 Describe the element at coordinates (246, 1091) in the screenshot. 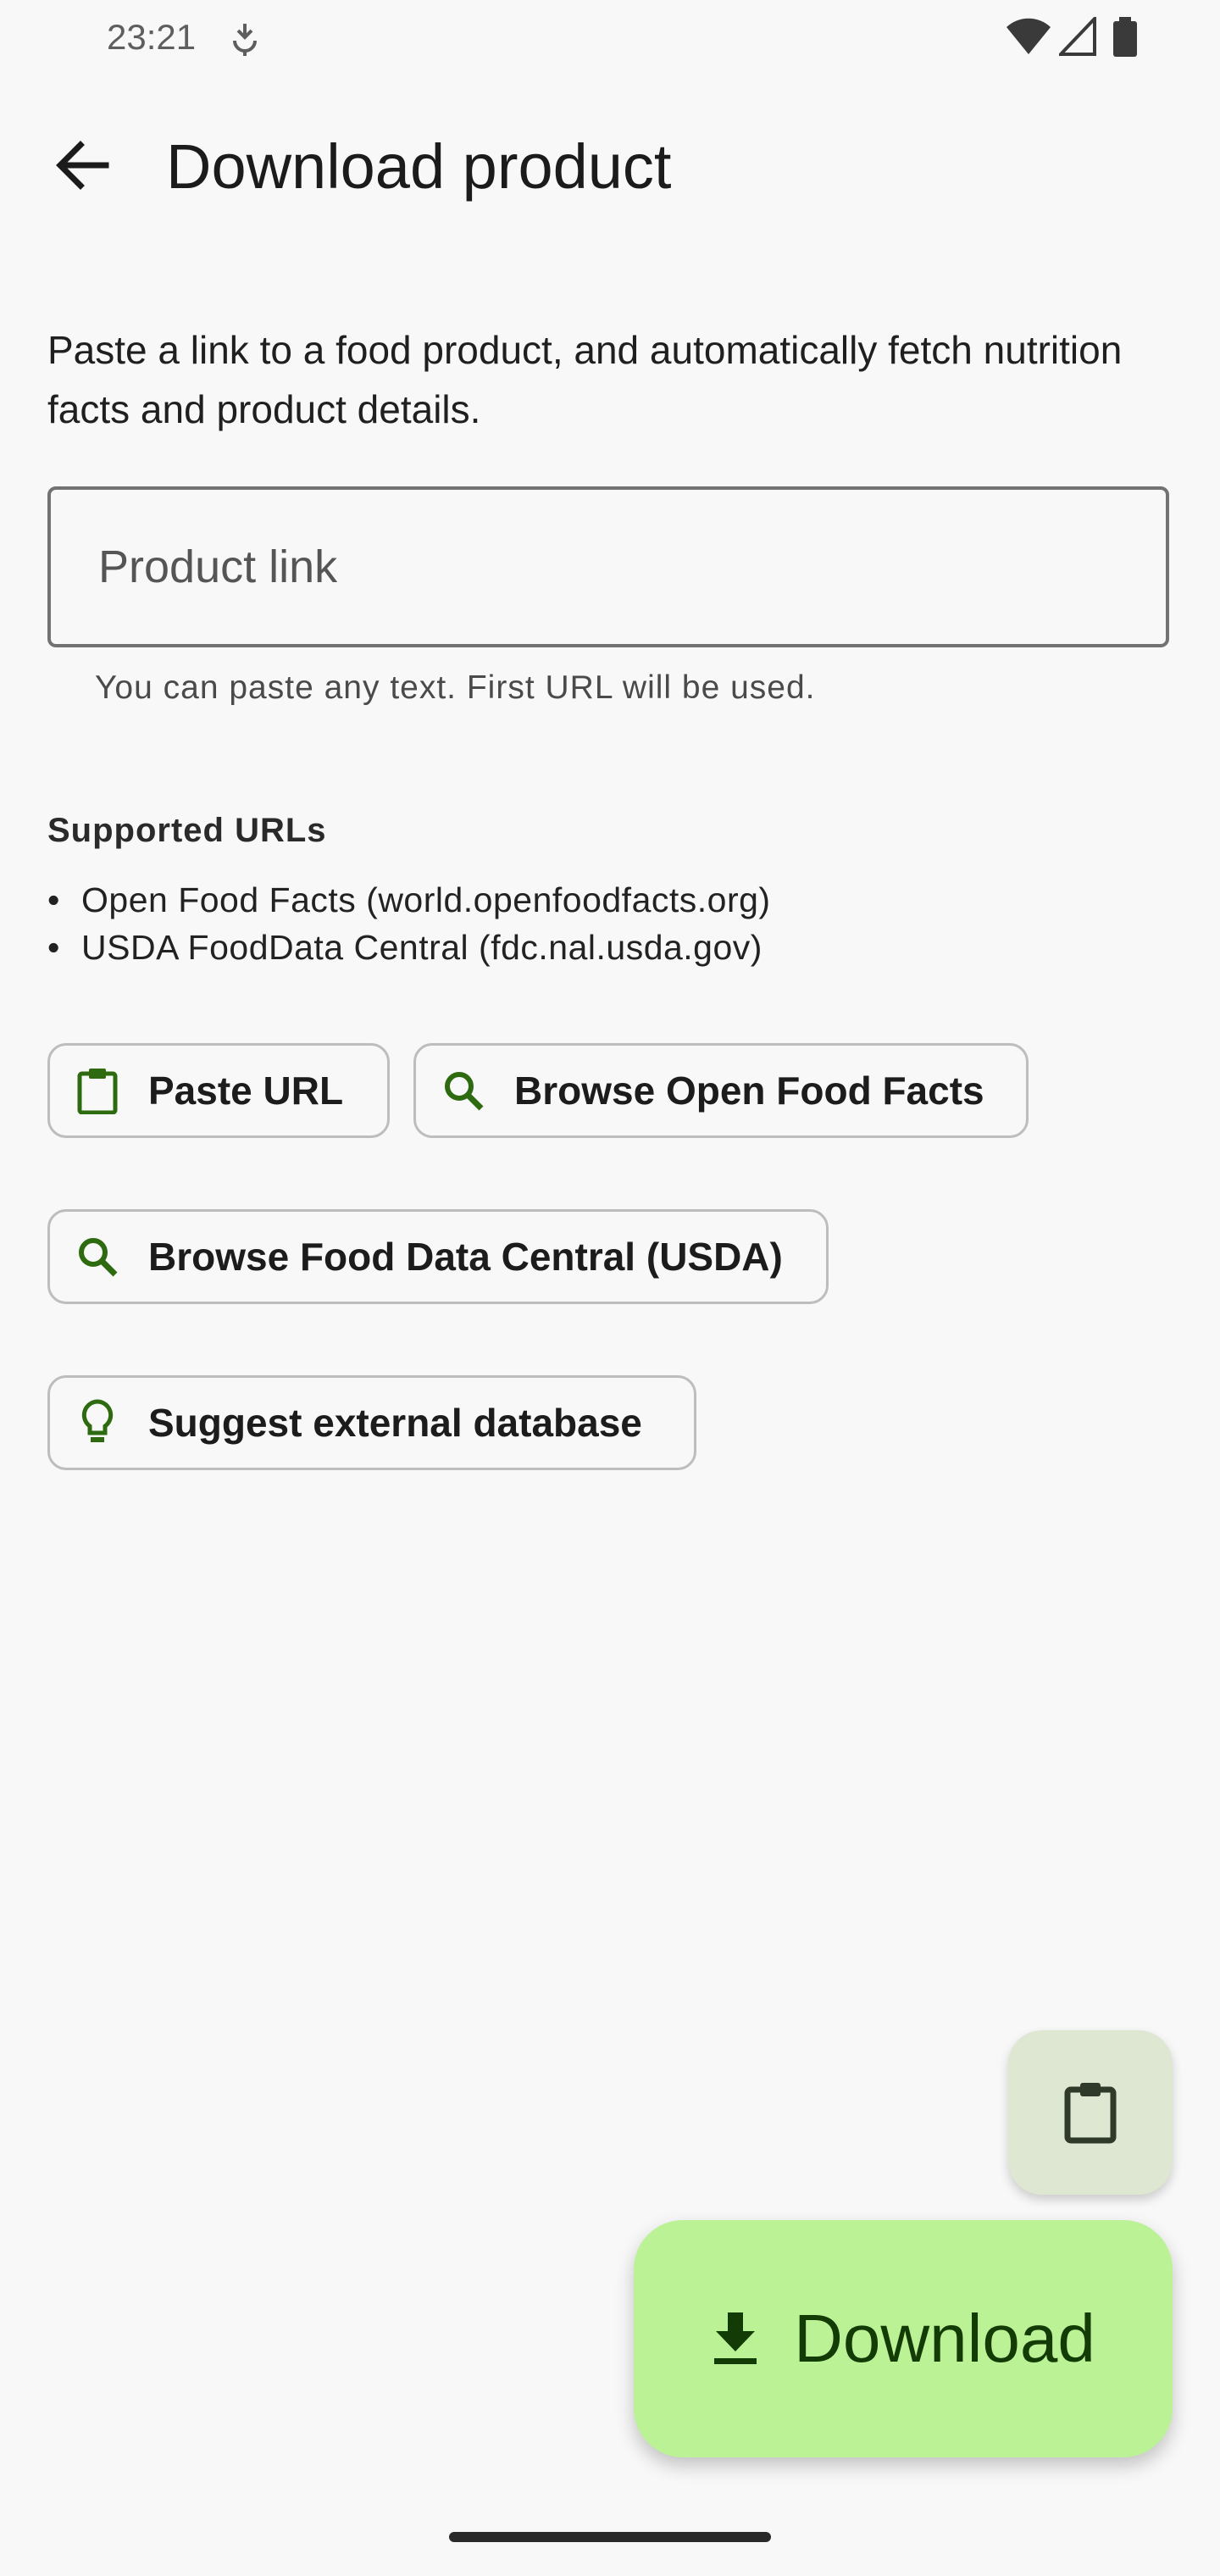

I see `chip-label: Paste URL` at that location.